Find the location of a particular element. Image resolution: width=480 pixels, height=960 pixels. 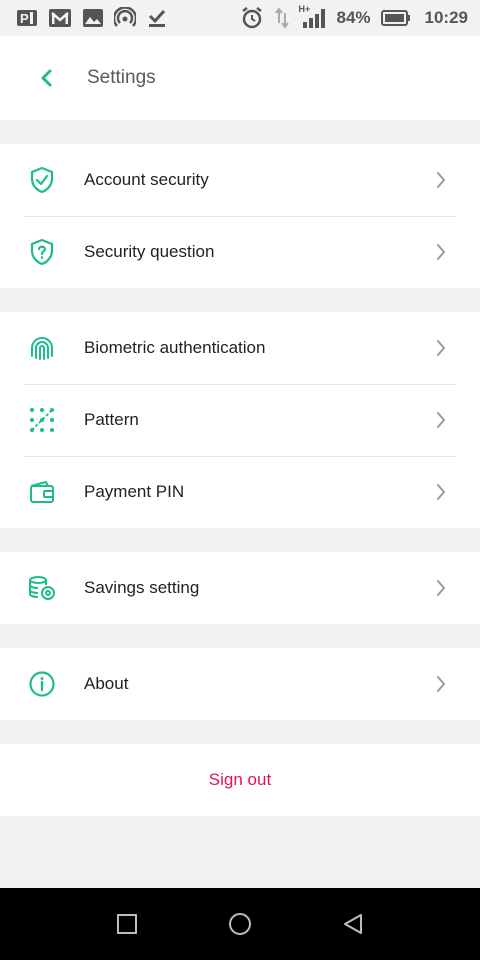

wallet-icon is located at coordinates (42, 492).